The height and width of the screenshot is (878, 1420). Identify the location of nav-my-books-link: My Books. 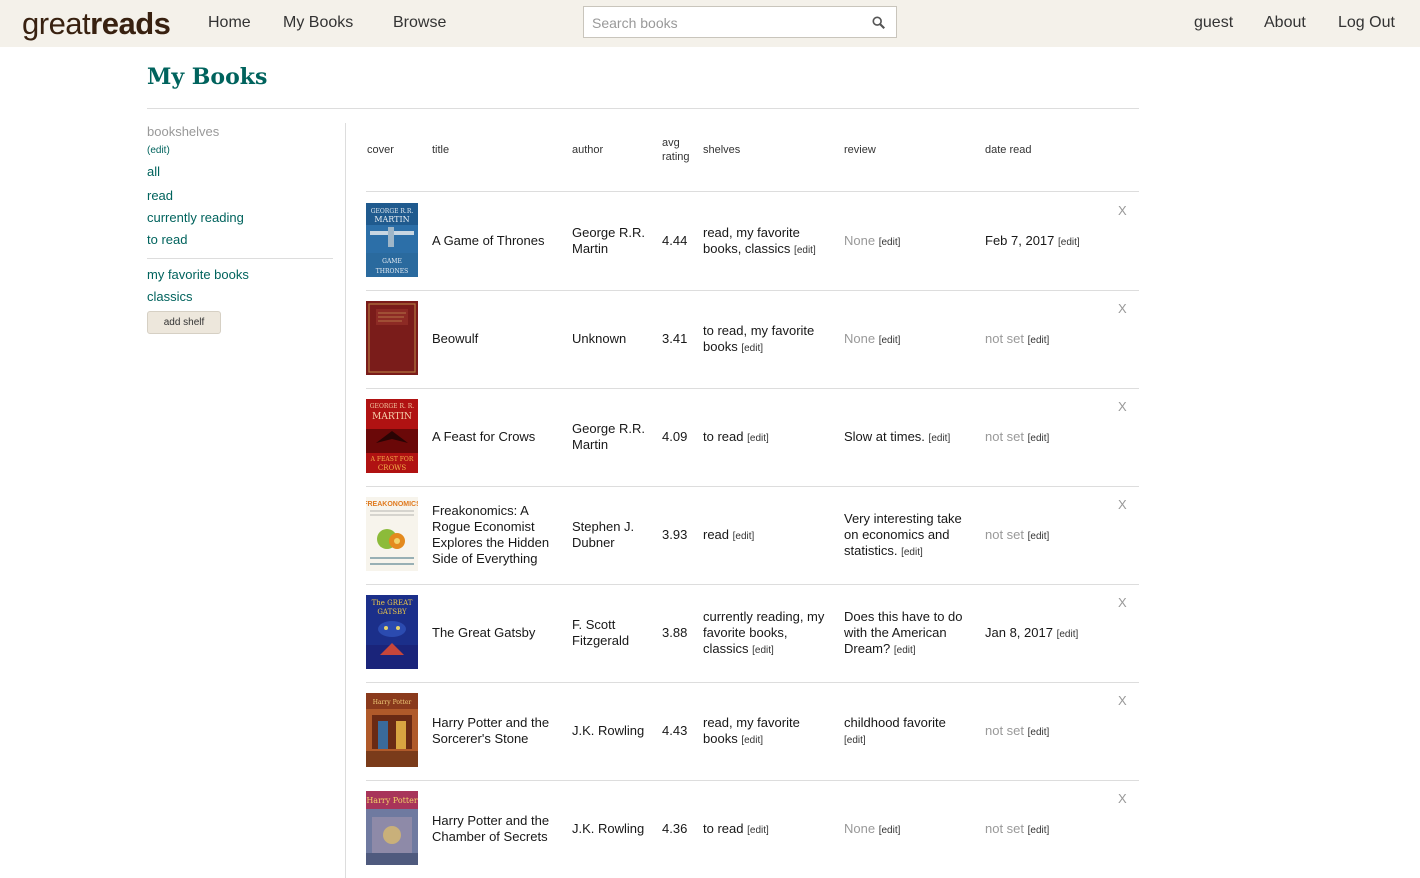
(318, 23).